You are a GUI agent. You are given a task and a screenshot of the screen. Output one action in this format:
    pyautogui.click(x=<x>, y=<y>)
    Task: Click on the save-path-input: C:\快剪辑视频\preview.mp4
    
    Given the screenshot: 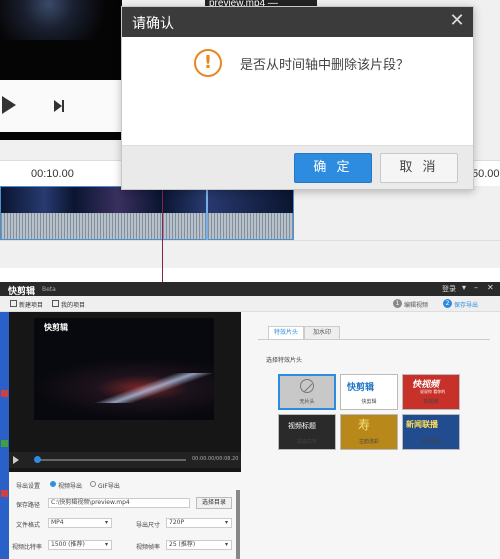 What is the action you would take?
    pyautogui.click(x=119, y=503)
    